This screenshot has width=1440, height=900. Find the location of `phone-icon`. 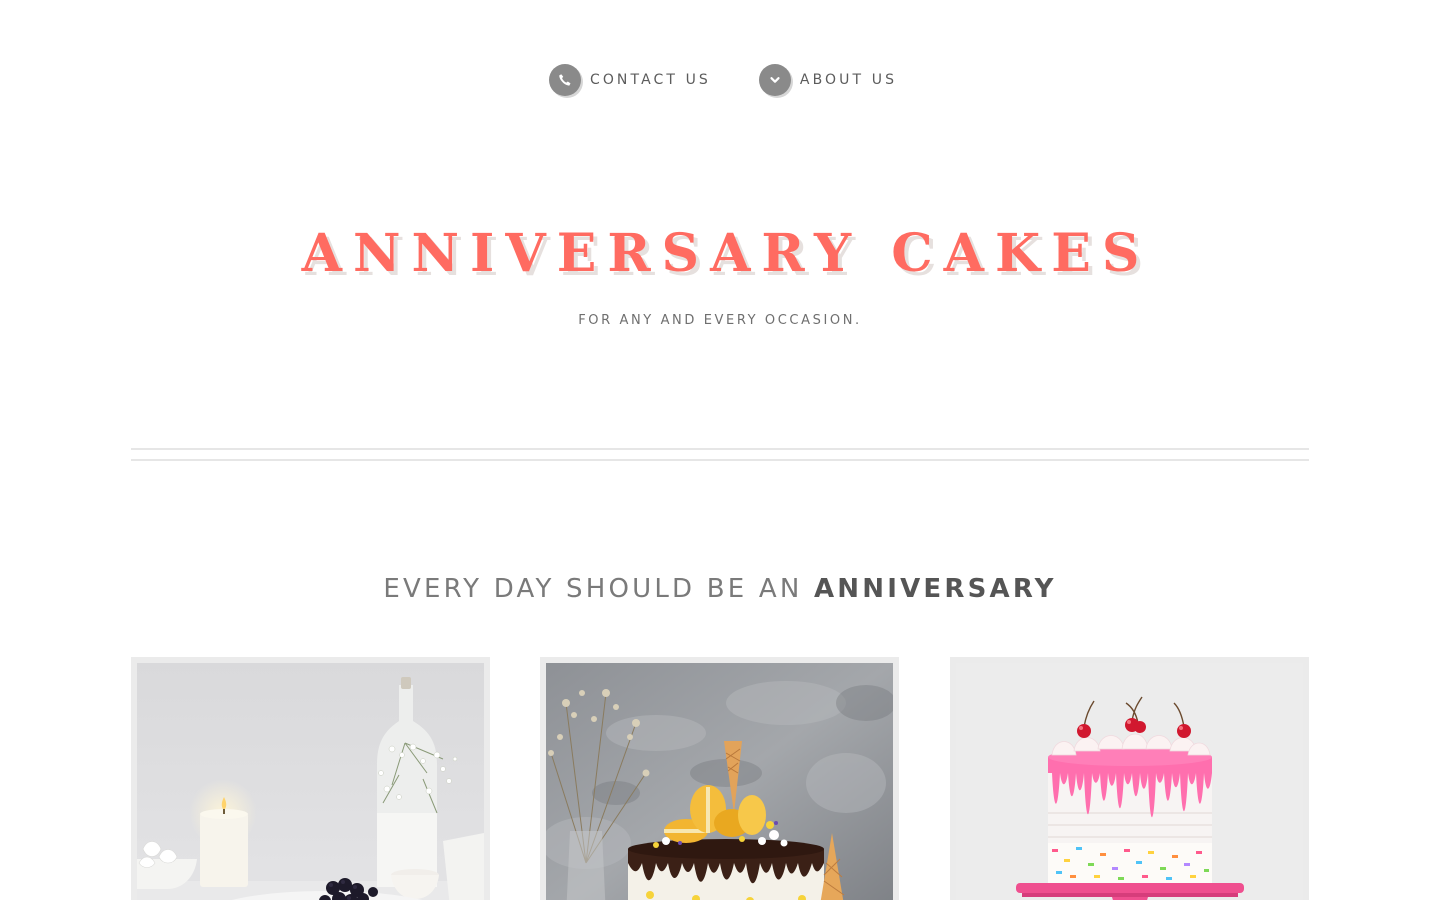

phone-icon is located at coordinates (564, 80).